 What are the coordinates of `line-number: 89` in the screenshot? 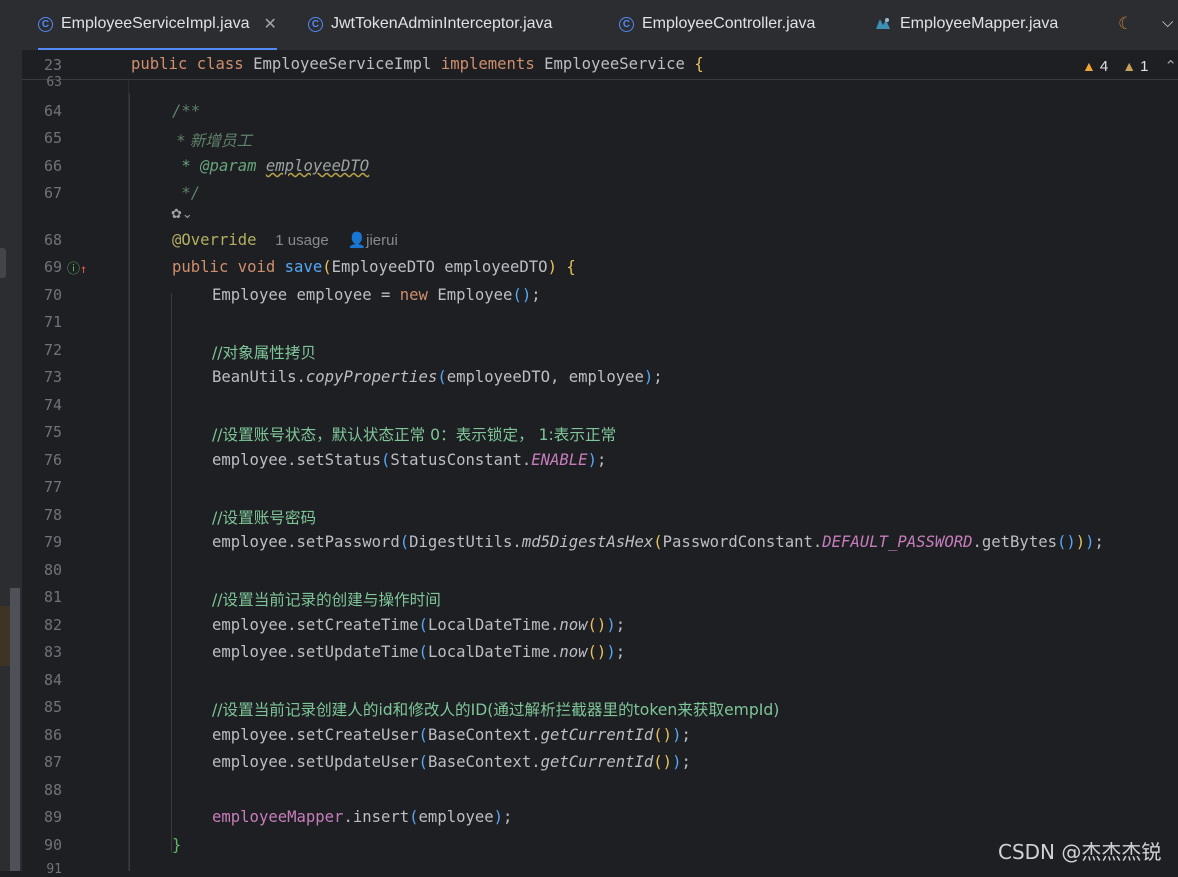 It's located at (52, 817).